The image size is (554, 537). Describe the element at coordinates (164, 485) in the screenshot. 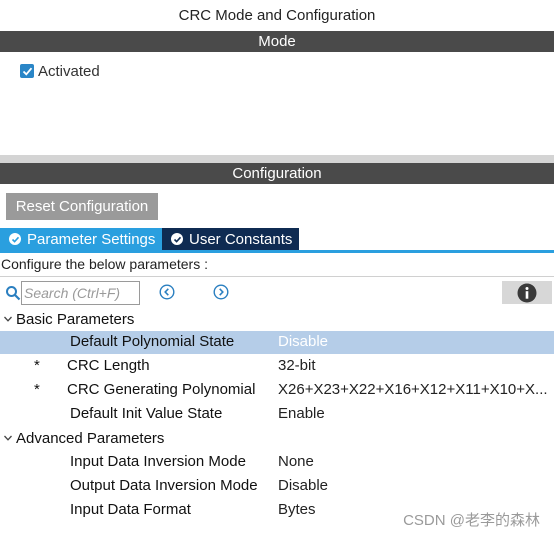

I see `param-name: Output Data Inversion Mode` at that location.